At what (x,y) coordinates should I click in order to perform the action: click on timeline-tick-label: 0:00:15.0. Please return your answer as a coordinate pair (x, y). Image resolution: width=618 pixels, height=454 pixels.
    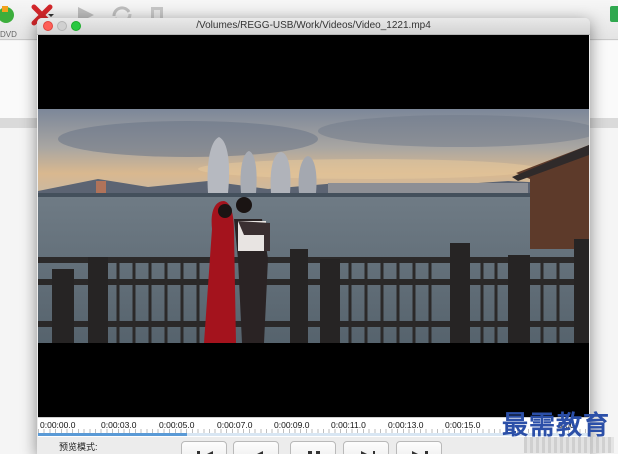
    Looking at the image, I should click on (463, 425).